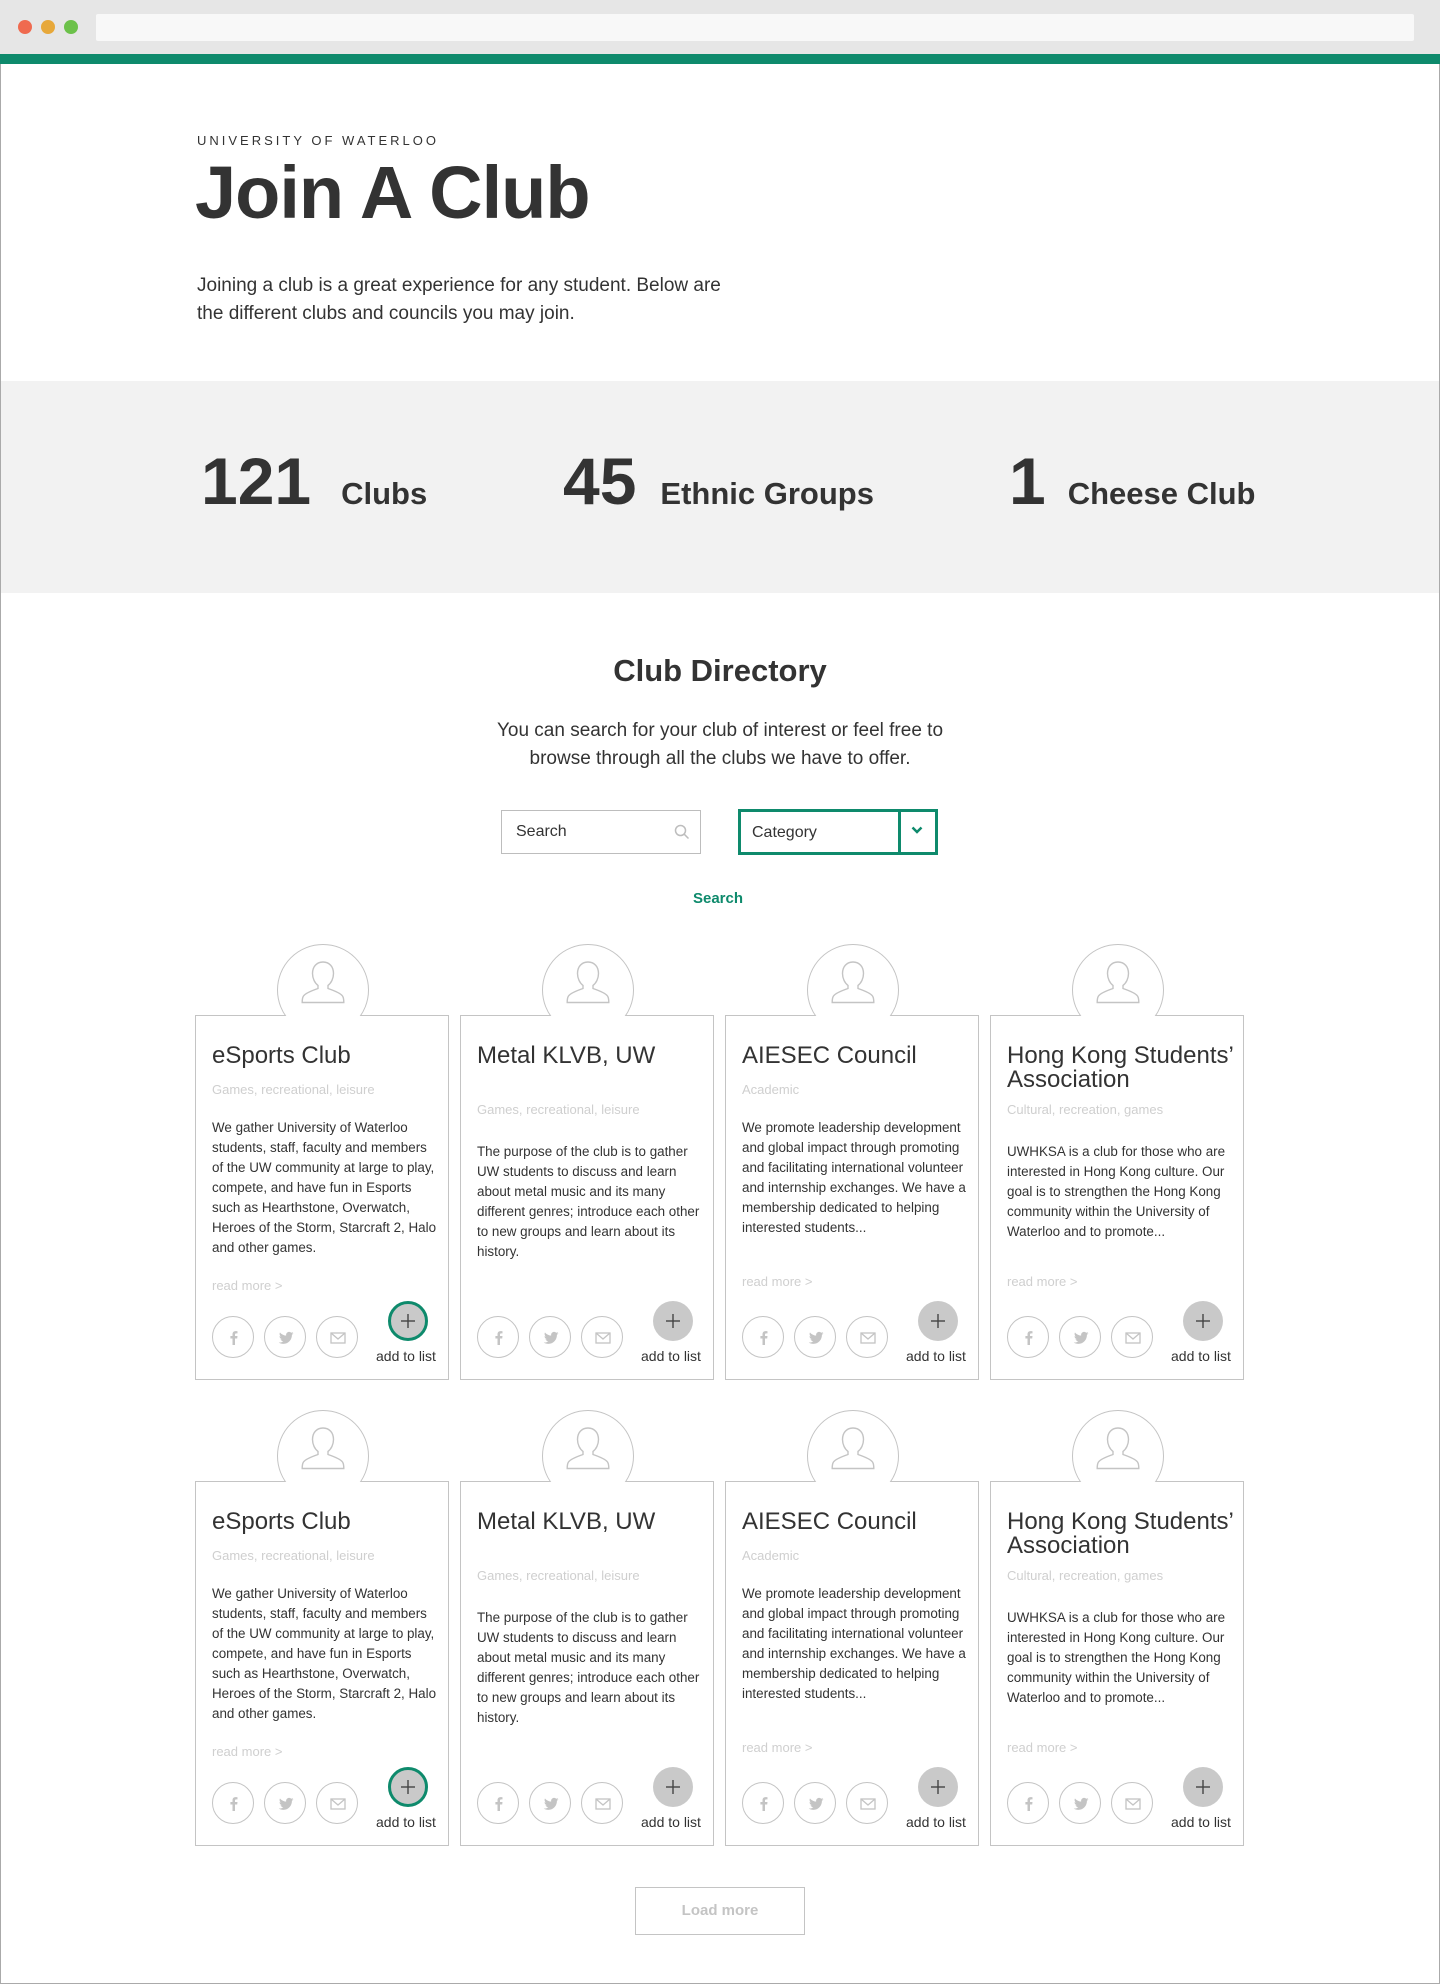 The image size is (1440, 1984). What do you see at coordinates (1161, 493) in the screenshot?
I see `stat-label: Cheese Club` at bounding box center [1161, 493].